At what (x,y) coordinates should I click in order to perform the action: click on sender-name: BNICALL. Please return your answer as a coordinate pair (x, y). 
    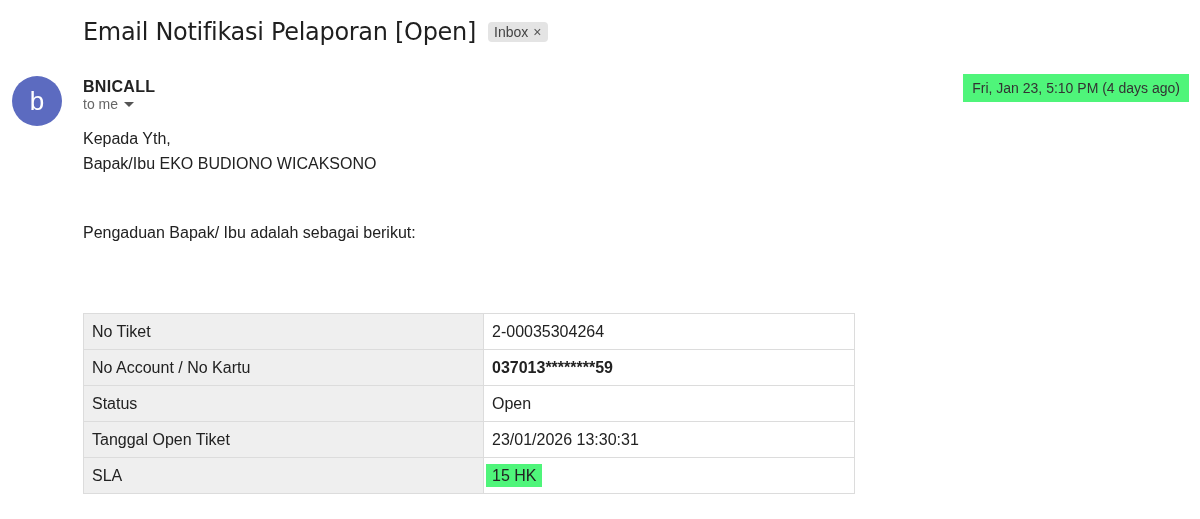
    Looking at the image, I should click on (119, 87).